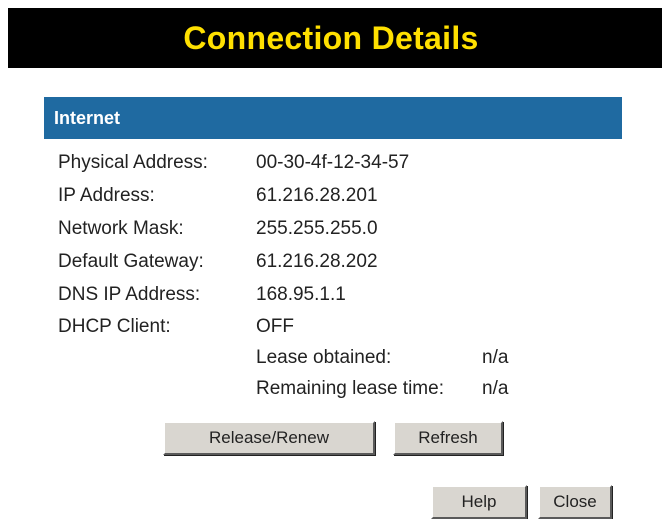  I want to click on physical-address-label: Physical Address:, so click(133, 162).